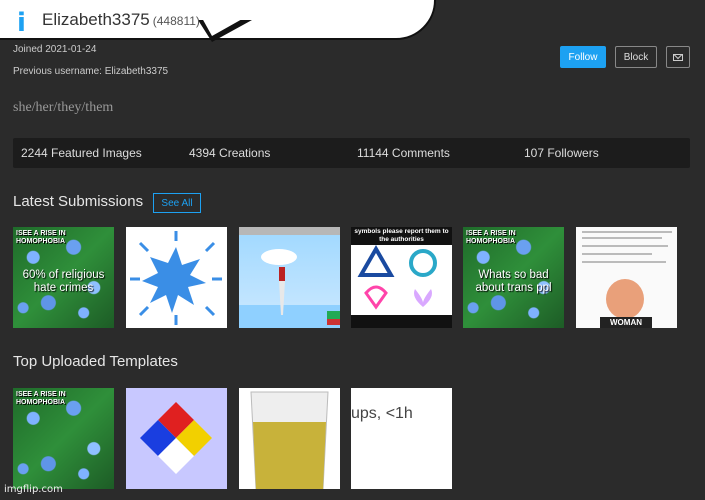 This screenshot has height=500, width=705. What do you see at coordinates (81, 153) in the screenshot?
I see `stat-featured-images: 2244 Featured Images` at bounding box center [81, 153].